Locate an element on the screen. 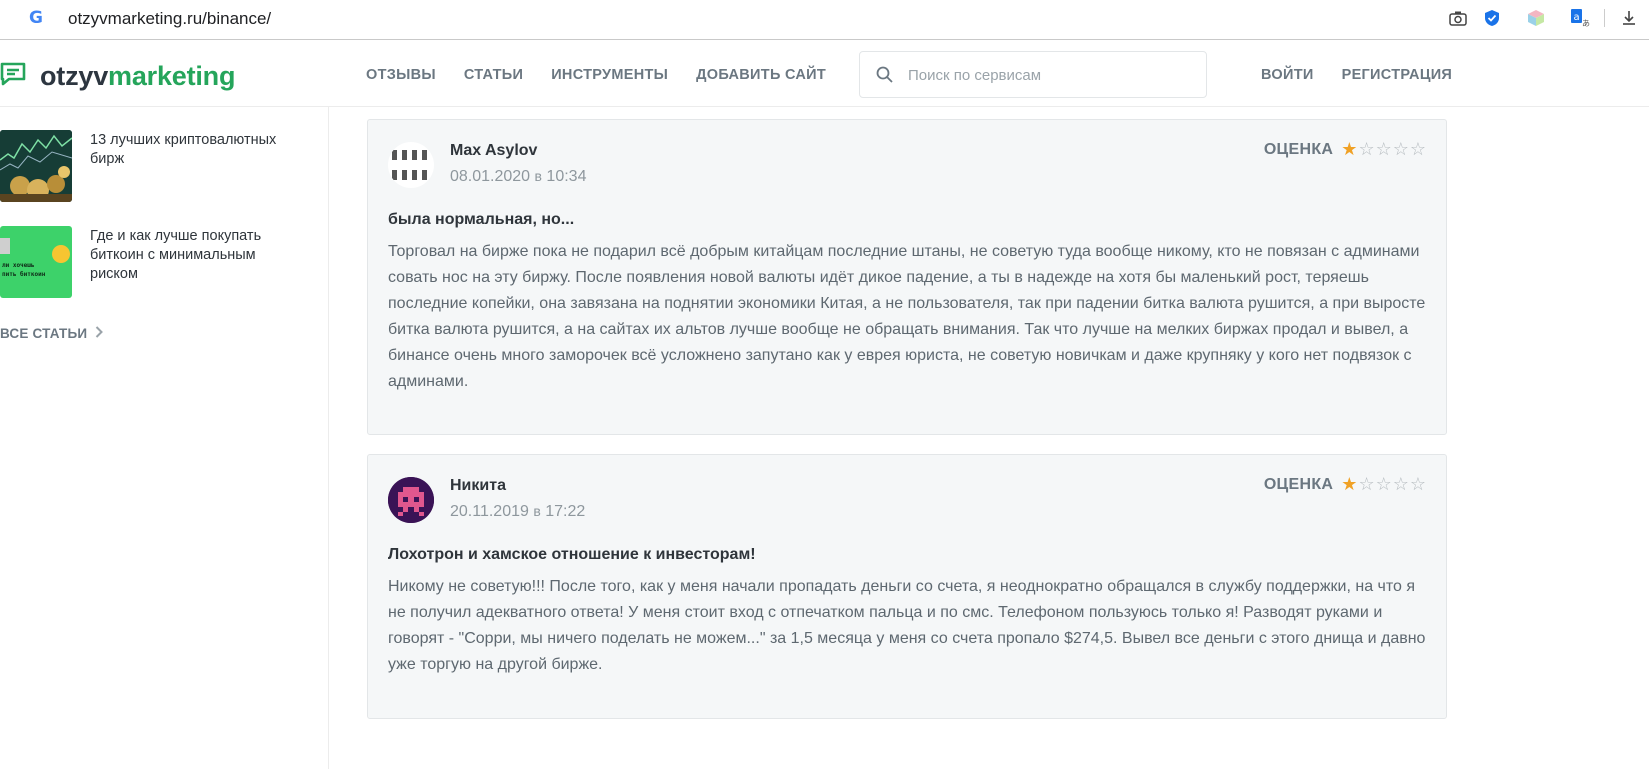 Image resolution: width=1649 pixels, height=769 pixels. main-nav: ОТЗЫВЫ СТАТЬИ ИНСТРУМЕНТЫ ДОБАВИТЬ САЙТ is located at coordinates (596, 75).